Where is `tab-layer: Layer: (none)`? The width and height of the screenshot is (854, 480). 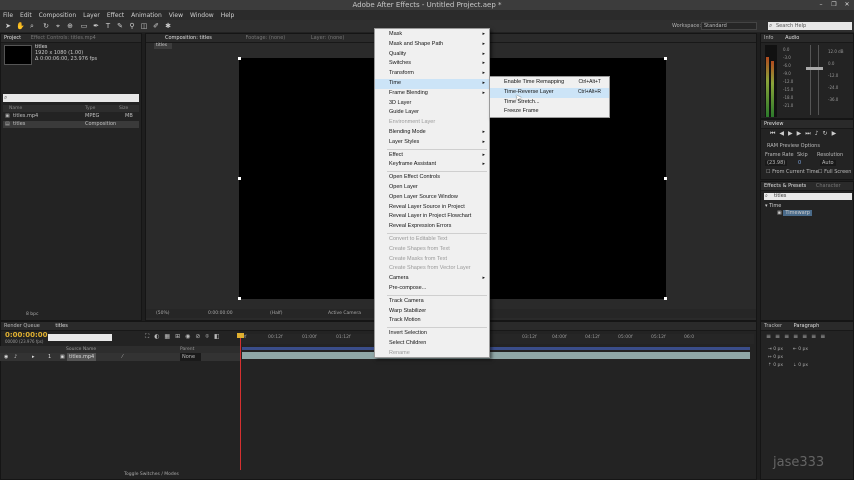
tab-layer: Layer: (none) is located at coordinates (328, 38).